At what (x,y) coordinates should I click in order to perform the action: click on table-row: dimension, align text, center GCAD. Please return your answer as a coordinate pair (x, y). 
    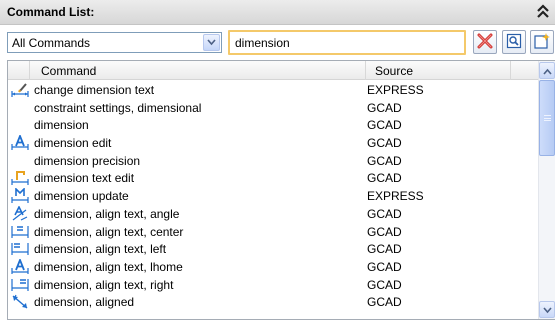
    Looking at the image, I should click on (273, 232).